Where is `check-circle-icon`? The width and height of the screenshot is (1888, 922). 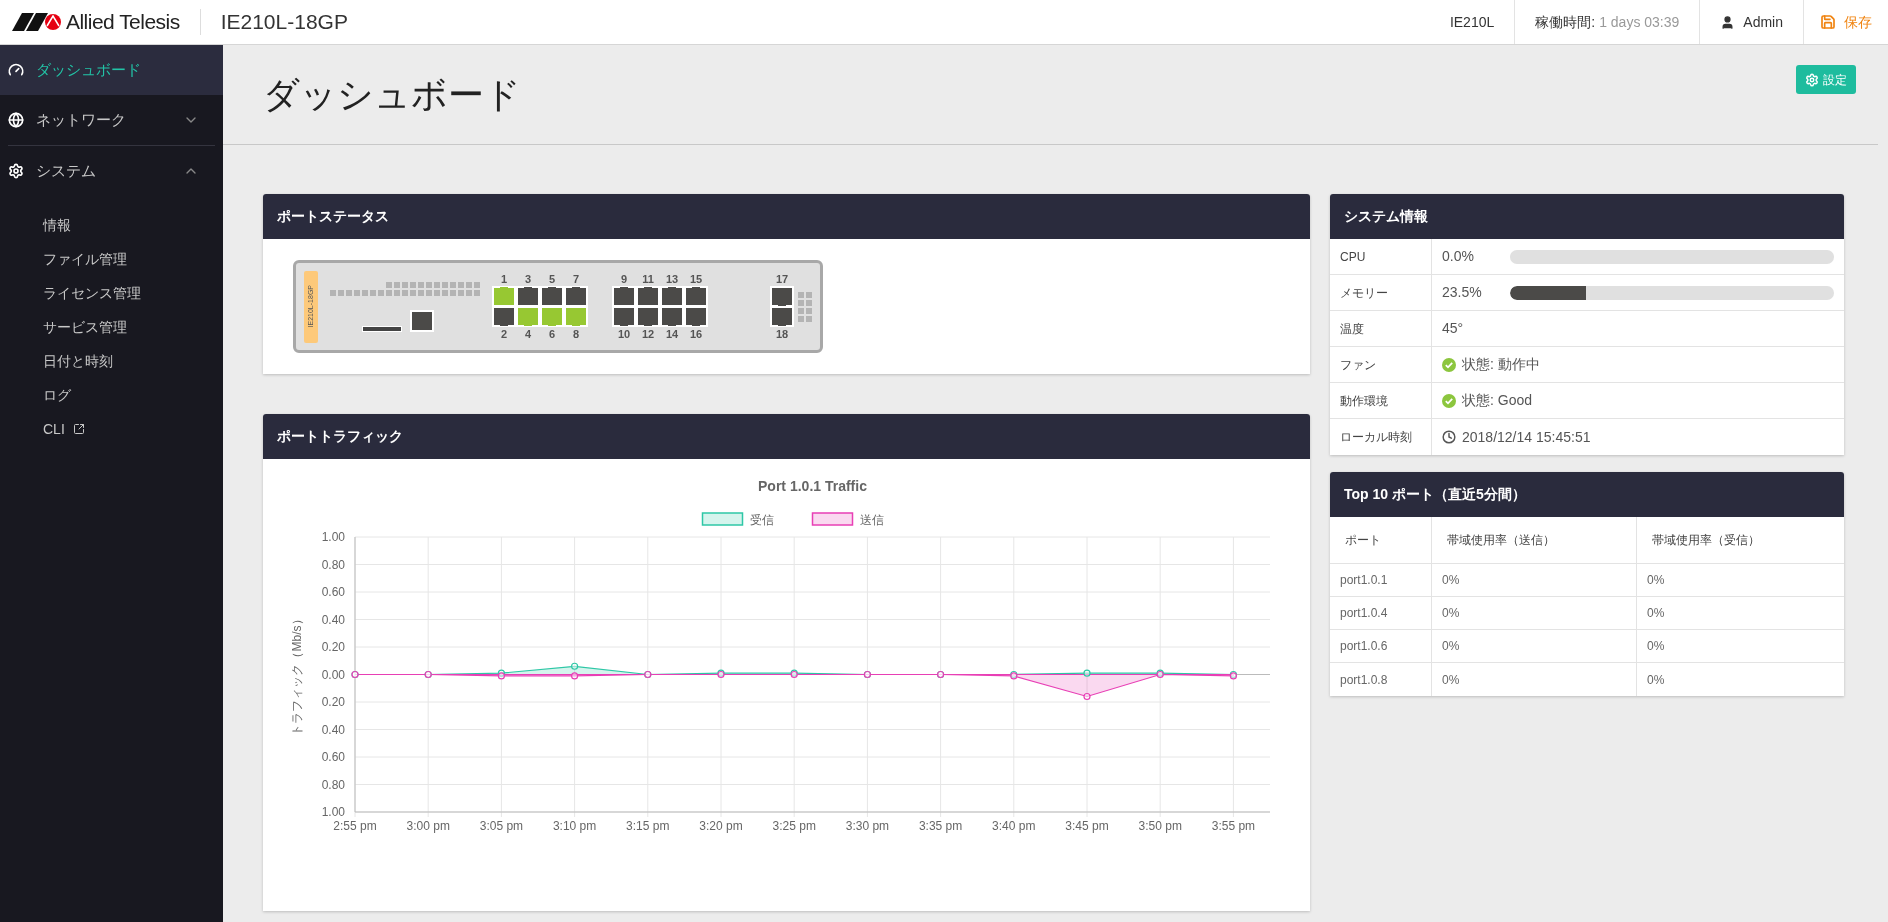
check-circle-icon is located at coordinates (1449, 364).